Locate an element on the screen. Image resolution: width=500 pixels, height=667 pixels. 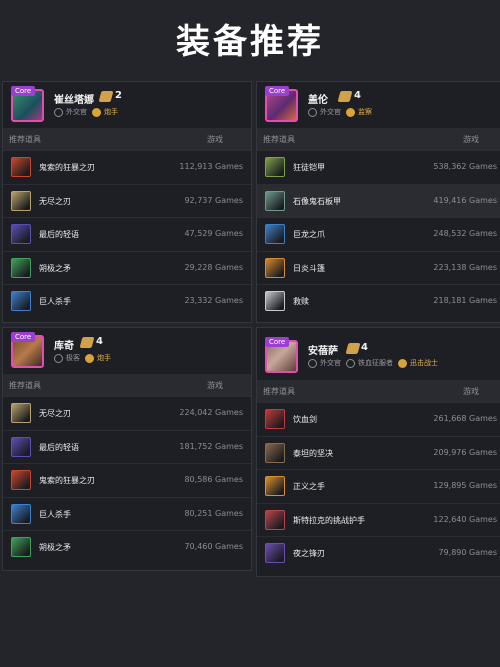
item-row: 泰坦的坚决 209,976 Games is located at coordinates (378, 452).